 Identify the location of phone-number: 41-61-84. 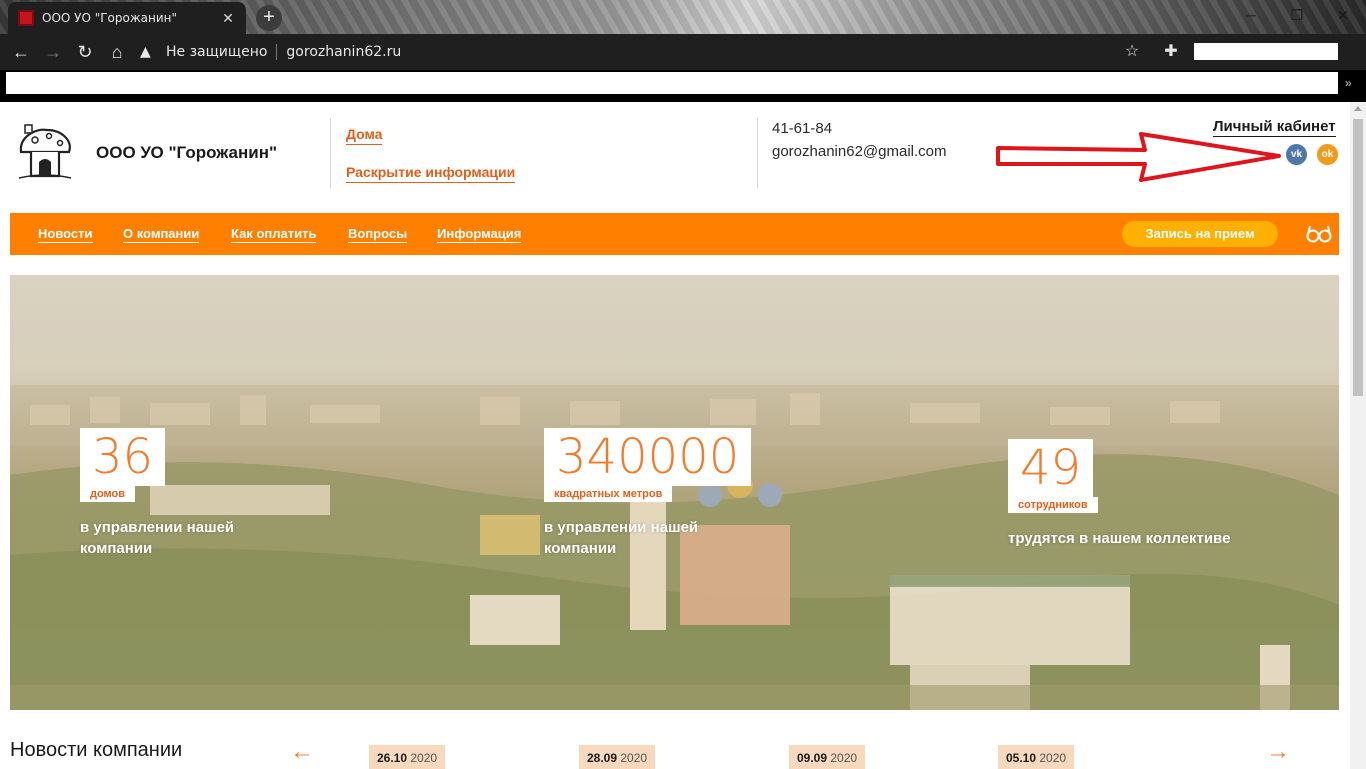
(802, 128).